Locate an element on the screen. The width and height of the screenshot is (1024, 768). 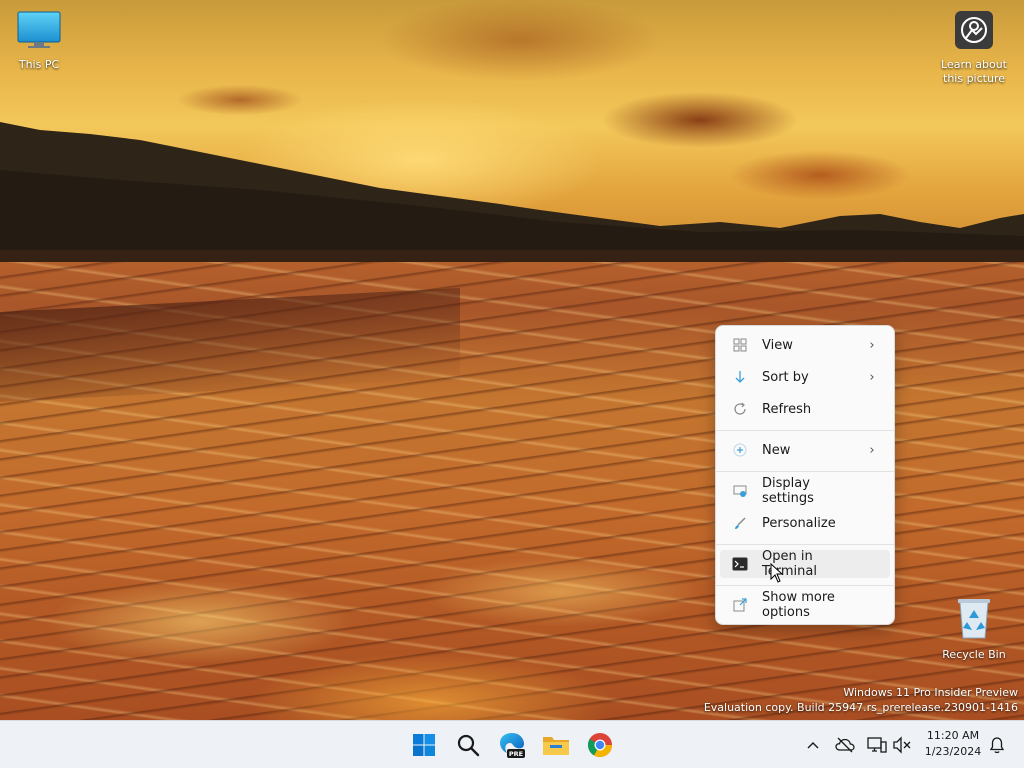
edge-pre-icon: PRE is located at coordinates (512, 745).